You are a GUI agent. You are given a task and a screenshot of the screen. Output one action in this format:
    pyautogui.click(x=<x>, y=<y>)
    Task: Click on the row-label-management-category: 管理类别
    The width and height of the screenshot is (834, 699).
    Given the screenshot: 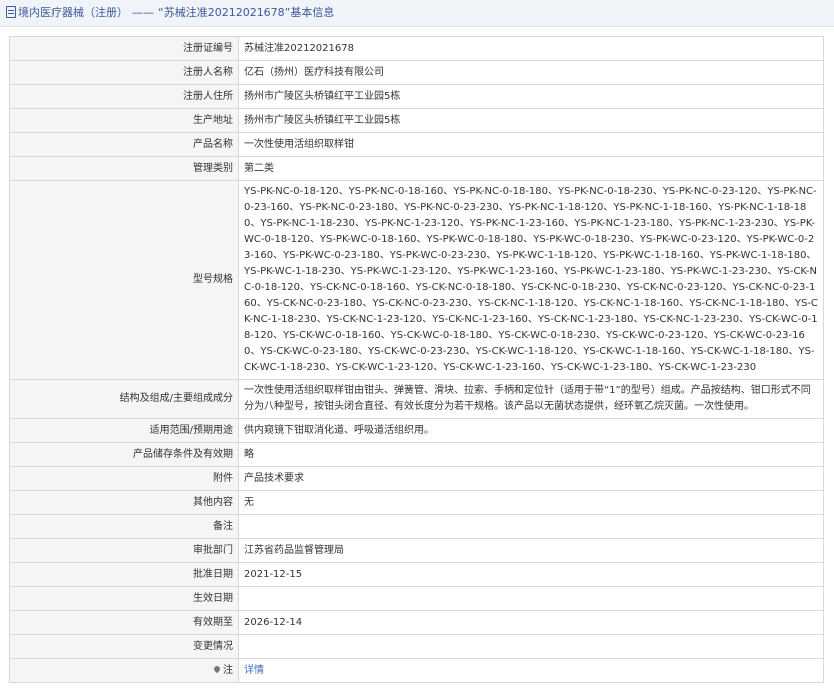 What is the action you would take?
    pyautogui.click(x=124, y=168)
    